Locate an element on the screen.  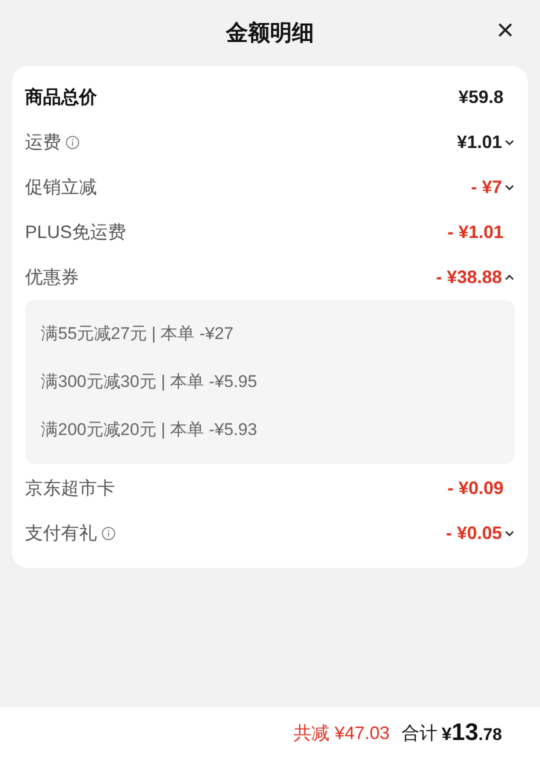
row-label: 优惠券 is located at coordinates (52, 277).